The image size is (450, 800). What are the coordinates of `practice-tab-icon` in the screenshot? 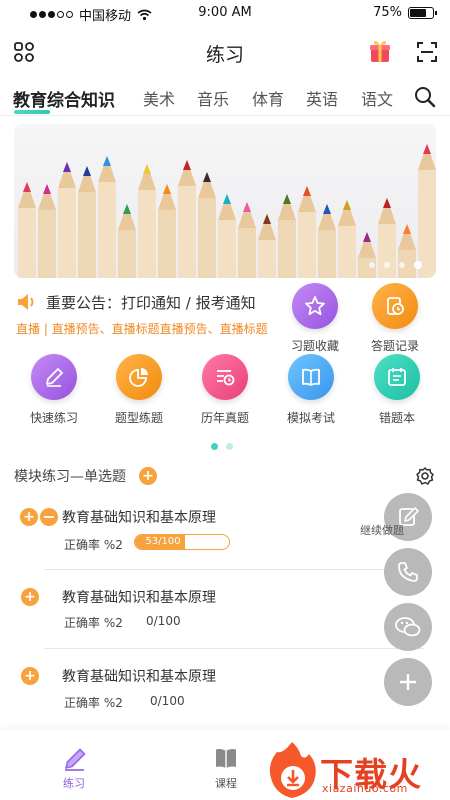 It's located at (75, 759).